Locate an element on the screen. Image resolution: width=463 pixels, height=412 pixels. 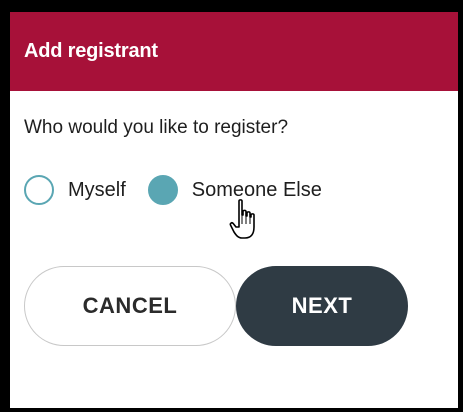
hand-pointer-icon is located at coordinates (242, 219).